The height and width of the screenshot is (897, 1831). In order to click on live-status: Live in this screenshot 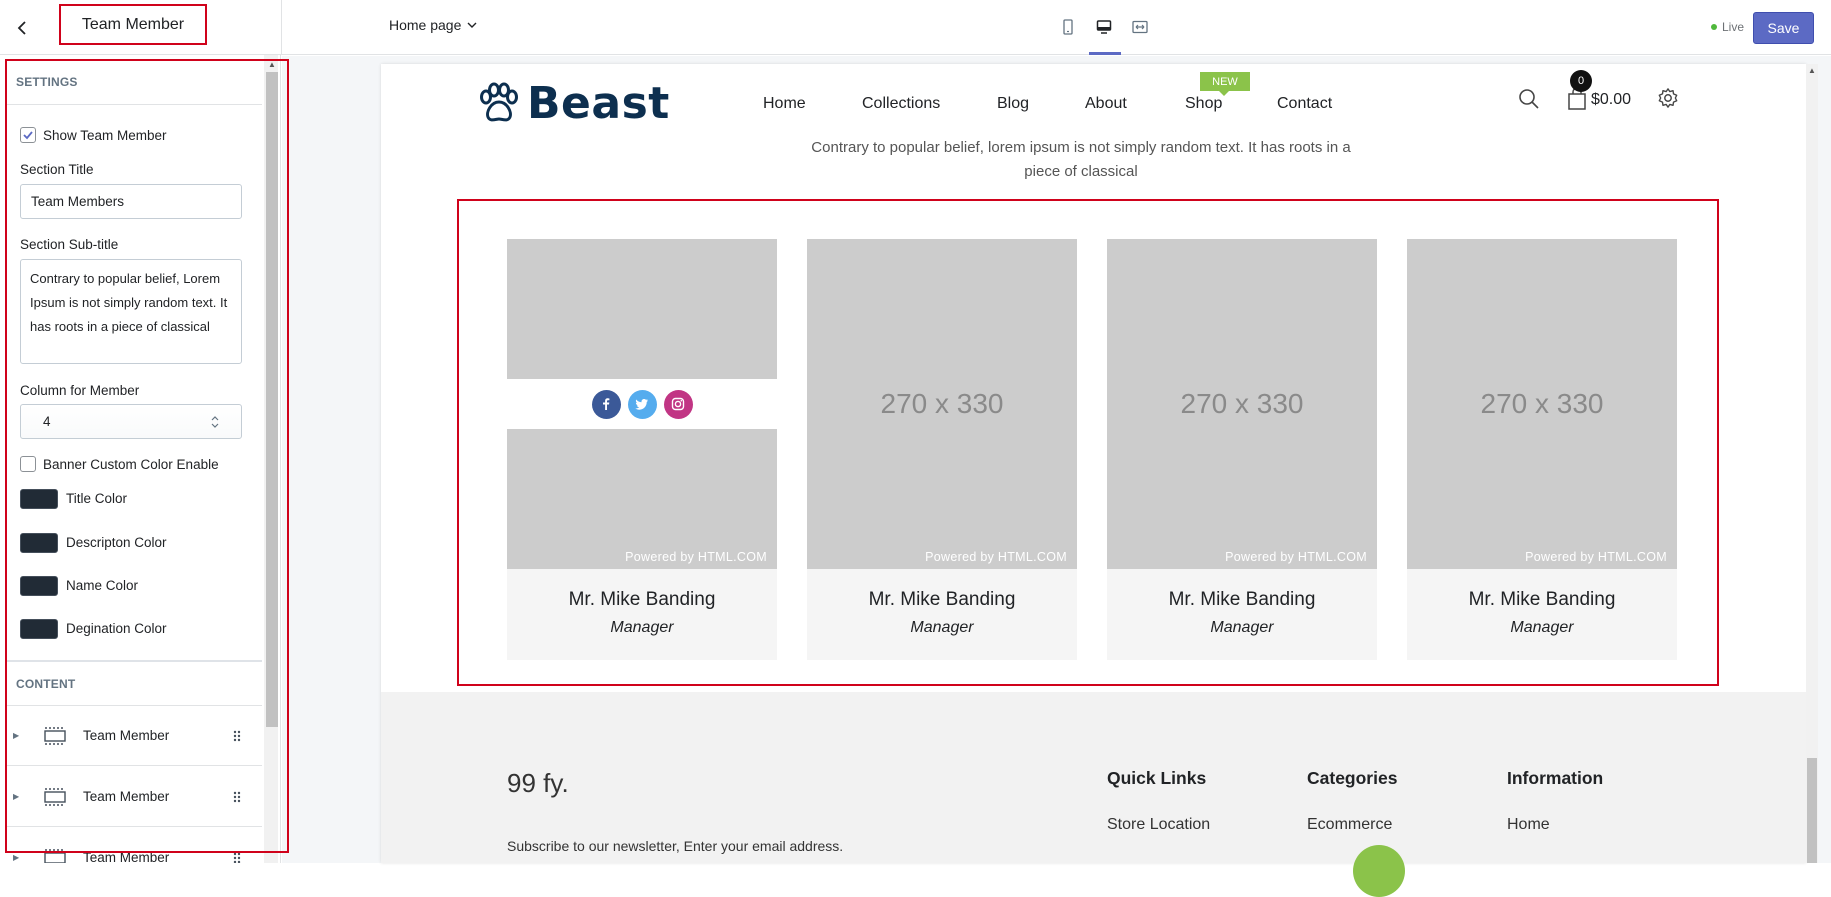, I will do `click(1727, 27)`.